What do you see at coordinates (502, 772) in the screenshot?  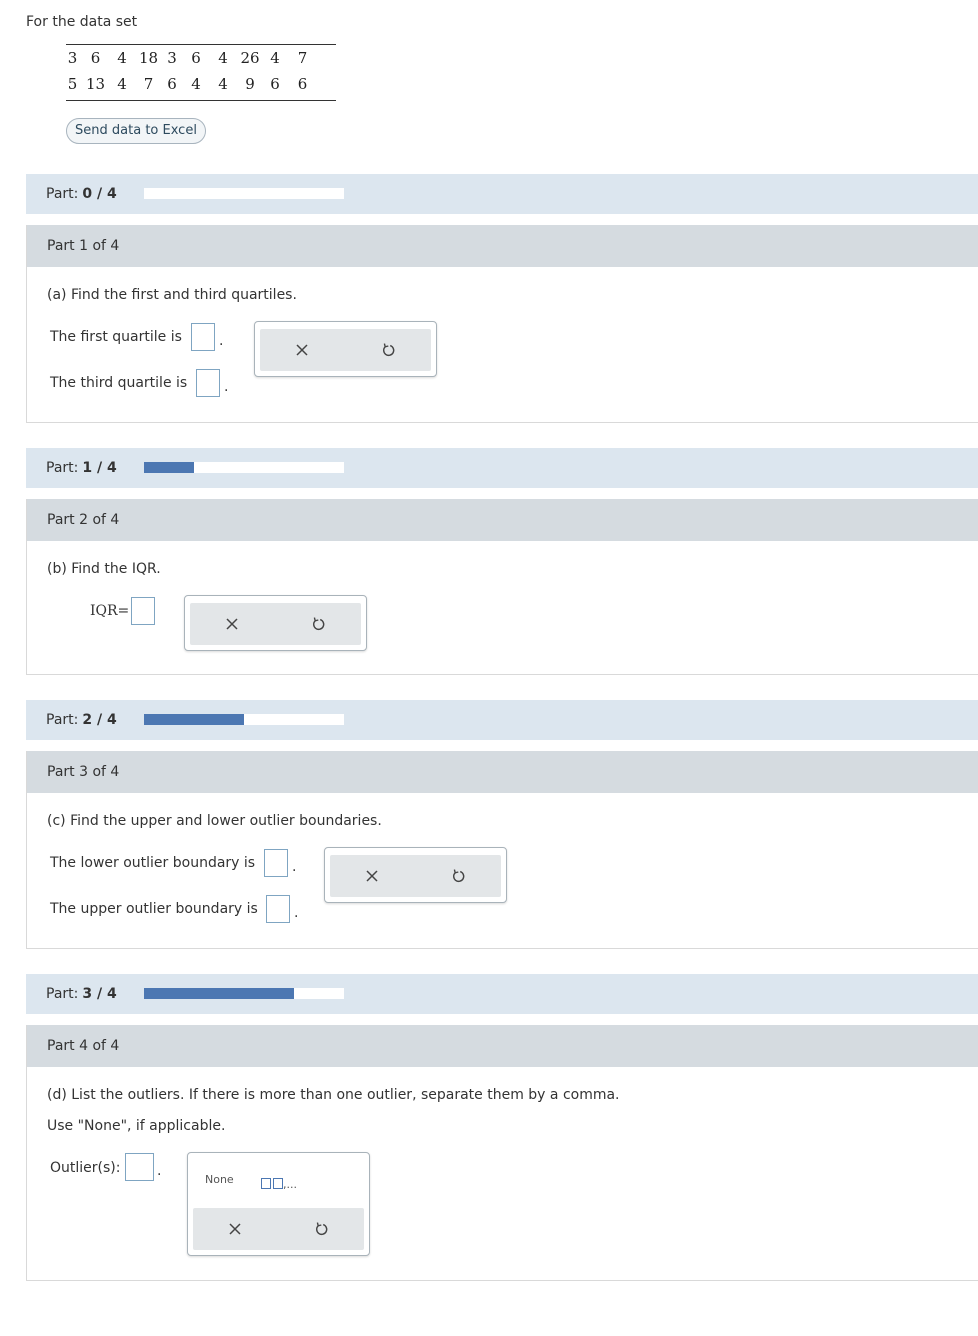 I see `part-heading: Part 3 of 4` at bounding box center [502, 772].